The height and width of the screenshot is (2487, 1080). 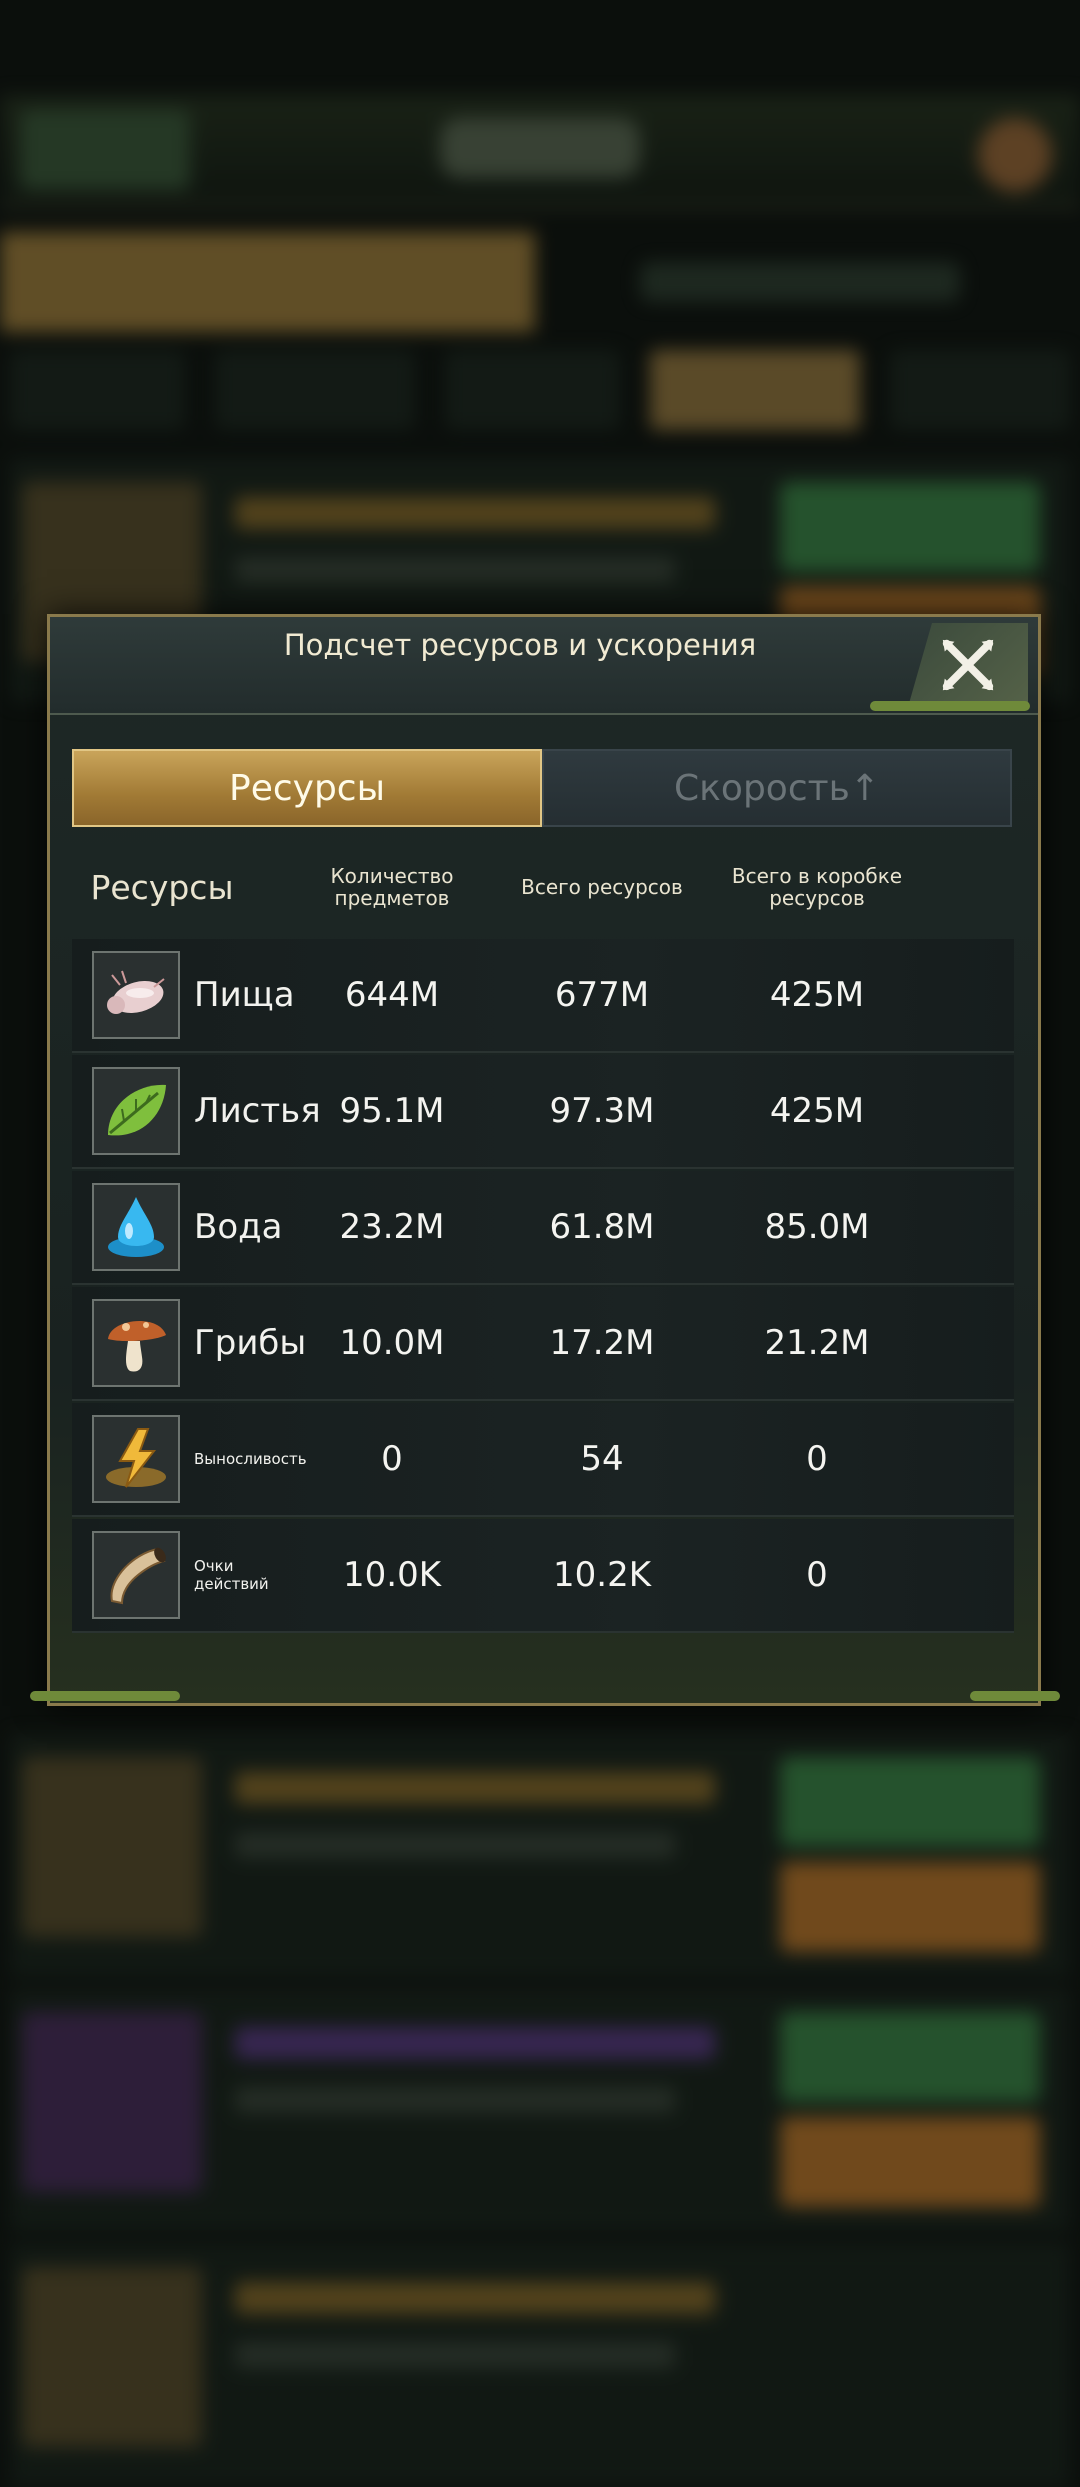 I want to click on tab-speedups: Скорость↑, so click(x=777, y=788).